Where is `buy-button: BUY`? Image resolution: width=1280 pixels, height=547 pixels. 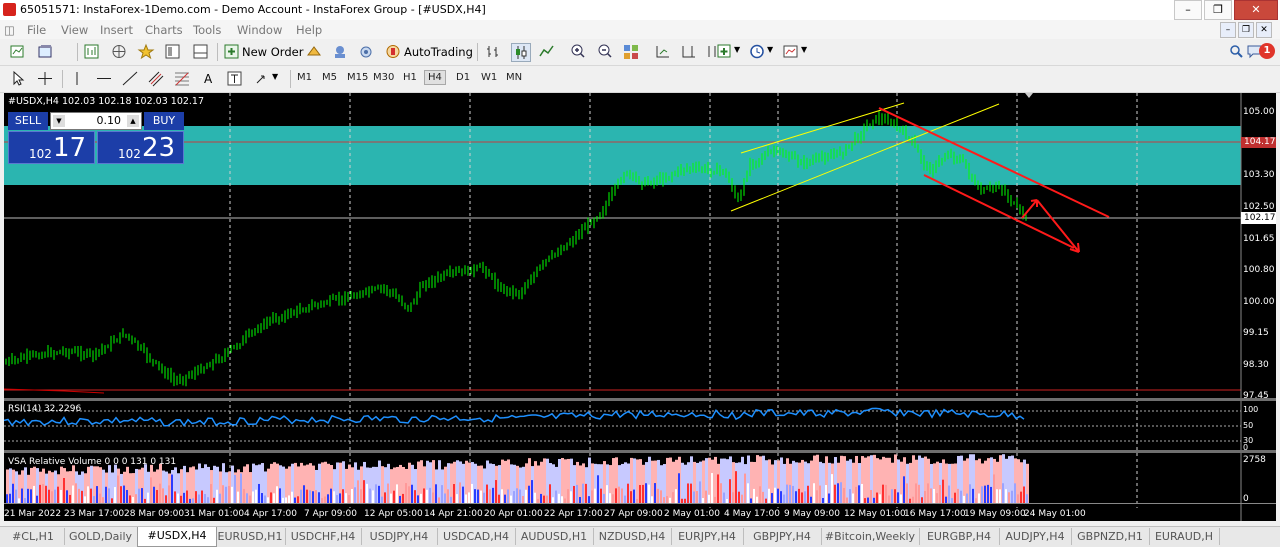 buy-button: BUY is located at coordinates (164, 121).